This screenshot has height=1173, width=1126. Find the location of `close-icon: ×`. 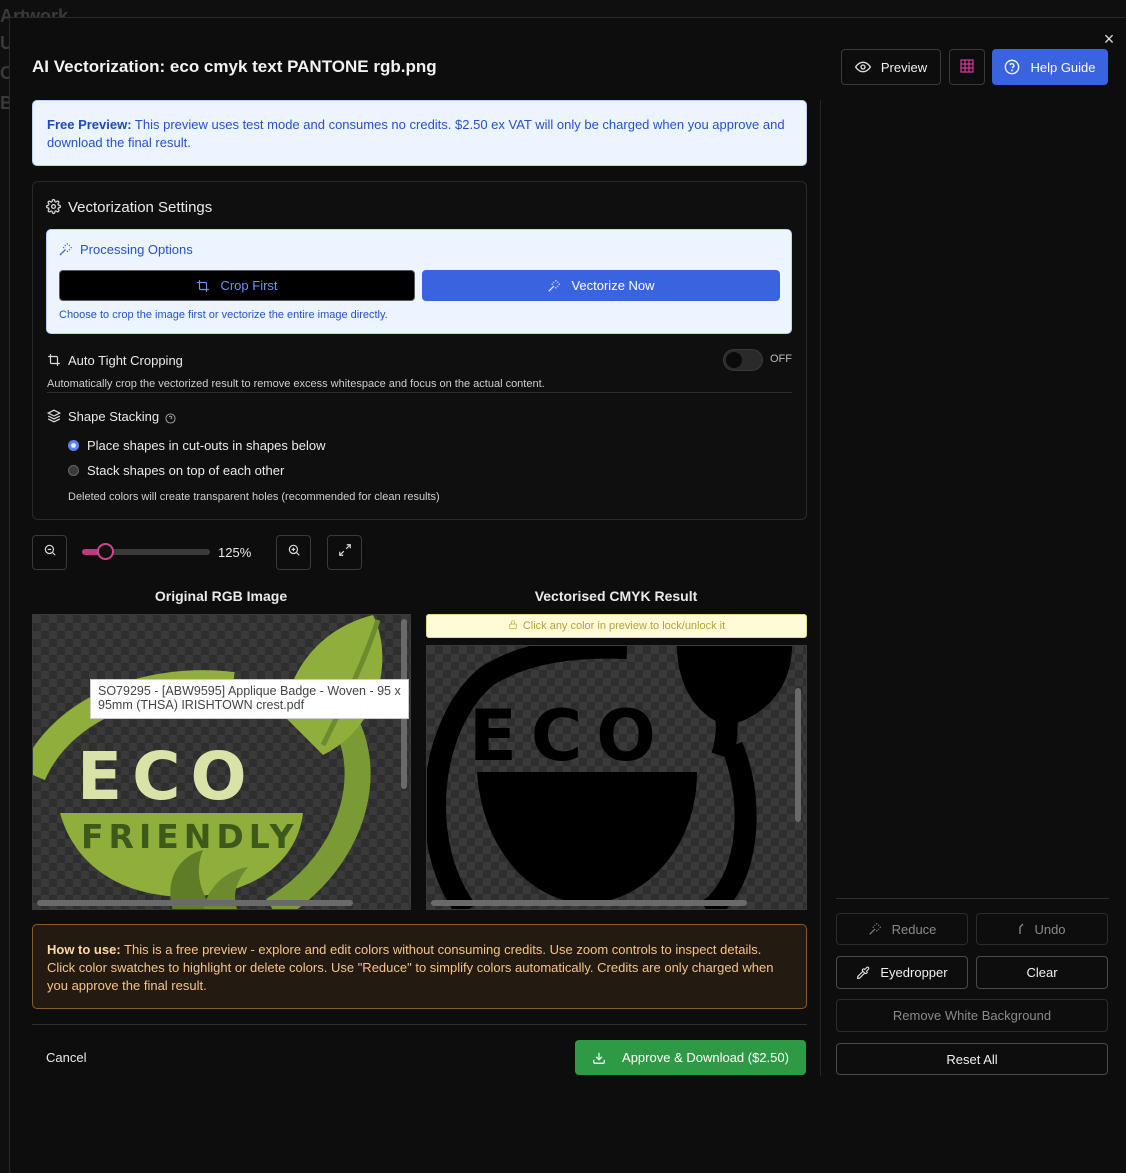

close-icon: × is located at coordinates (1109, 39).